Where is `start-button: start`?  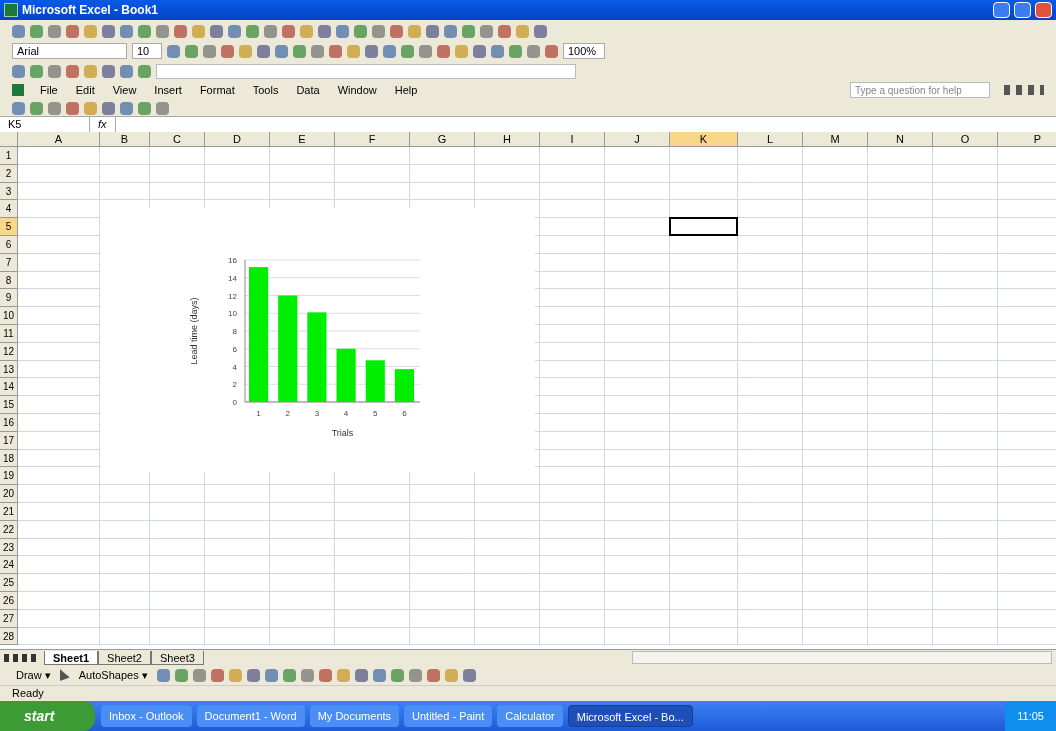 start-button: start is located at coordinates (47, 716).